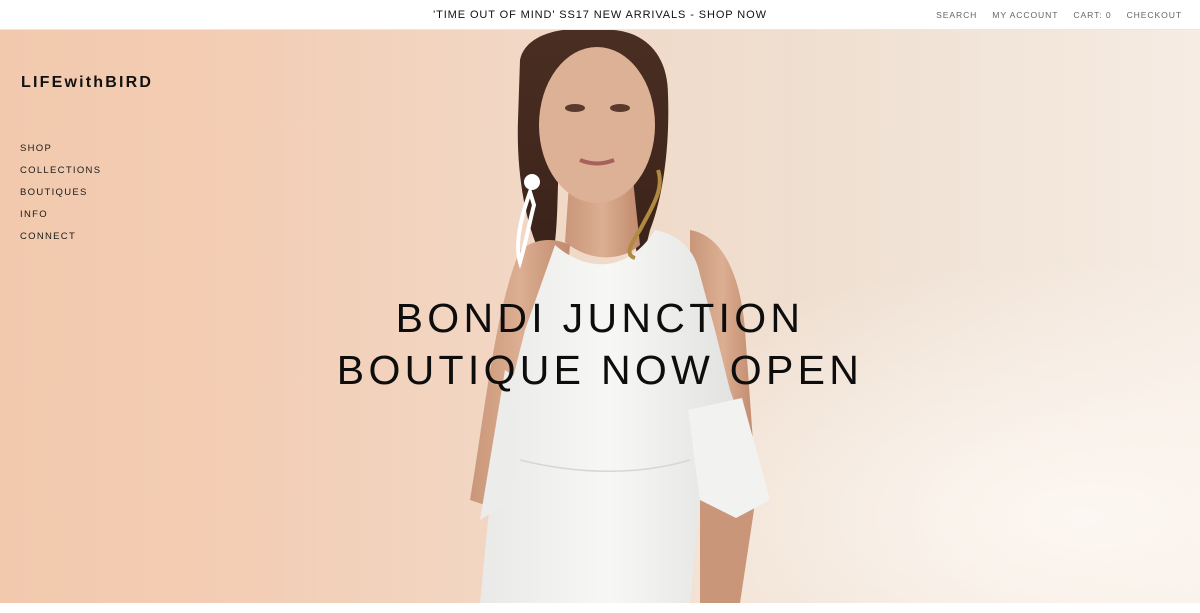 Image resolution: width=1200 pixels, height=613 pixels. I want to click on main-nav: SHOP COLLECTIONS BOUTIQUES INFO CONNECT, so click(60, 193).